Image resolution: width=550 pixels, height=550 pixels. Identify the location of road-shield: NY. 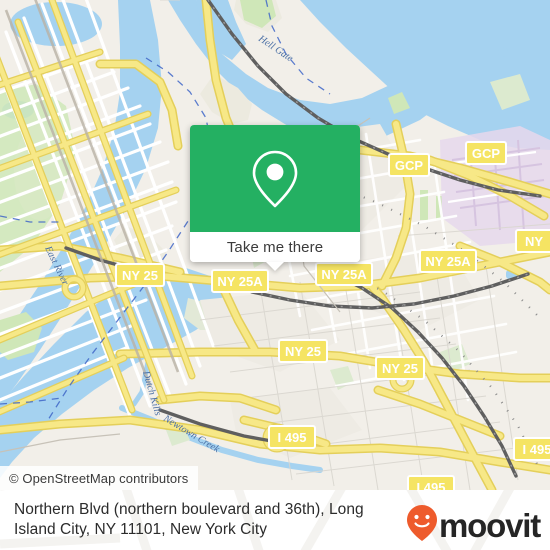
(532, 241).